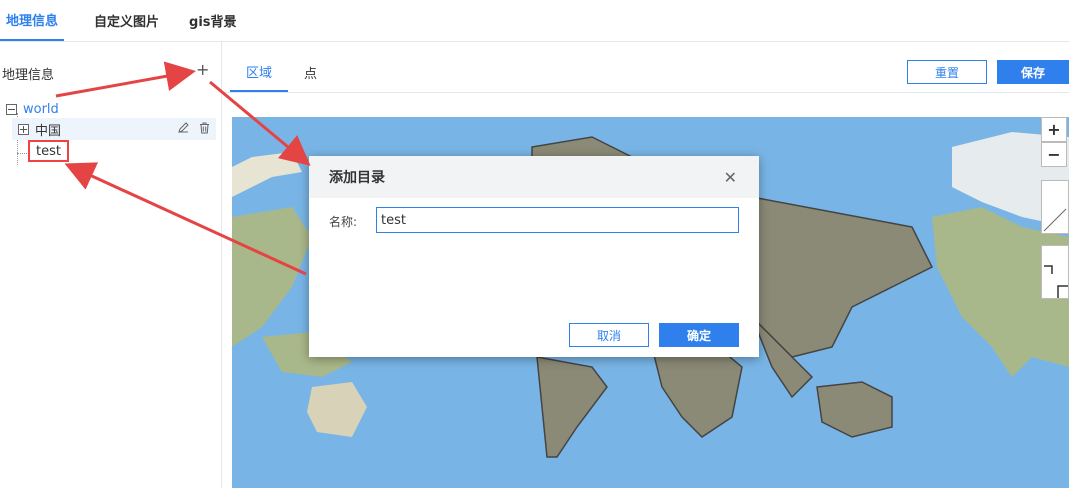  Describe the element at coordinates (213, 20) in the screenshot. I see `tab-gis-background: gis背景` at that location.